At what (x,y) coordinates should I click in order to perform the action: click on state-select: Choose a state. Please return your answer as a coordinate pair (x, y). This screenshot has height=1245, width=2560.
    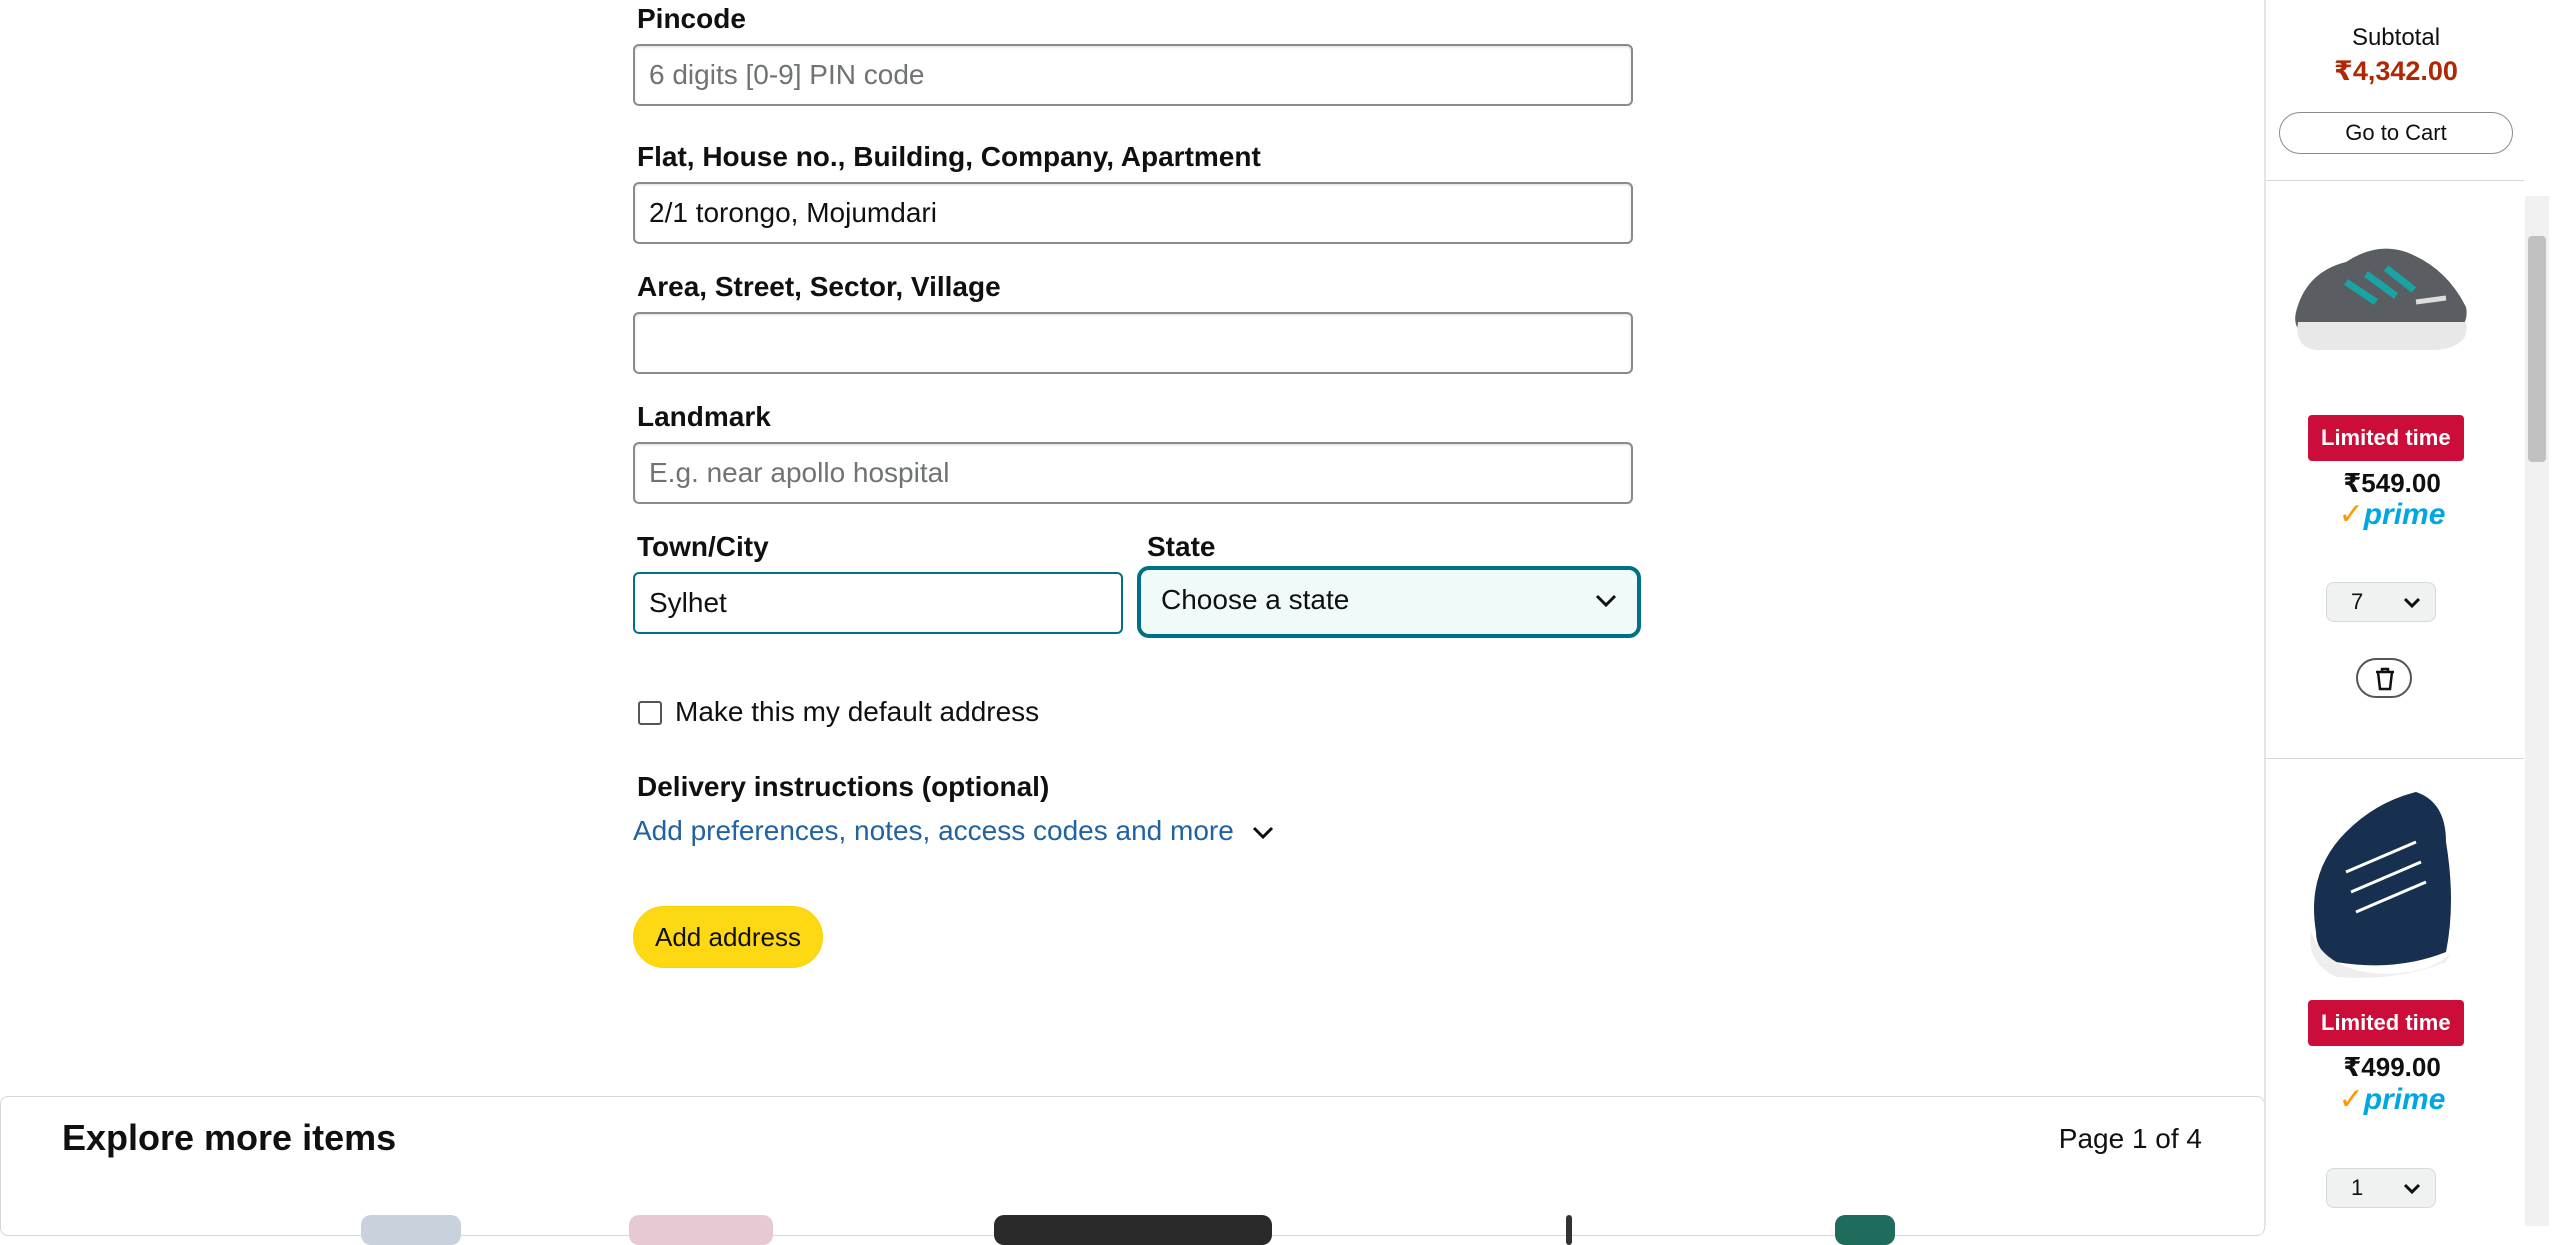
    Looking at the image, I should click on (1389, 602).